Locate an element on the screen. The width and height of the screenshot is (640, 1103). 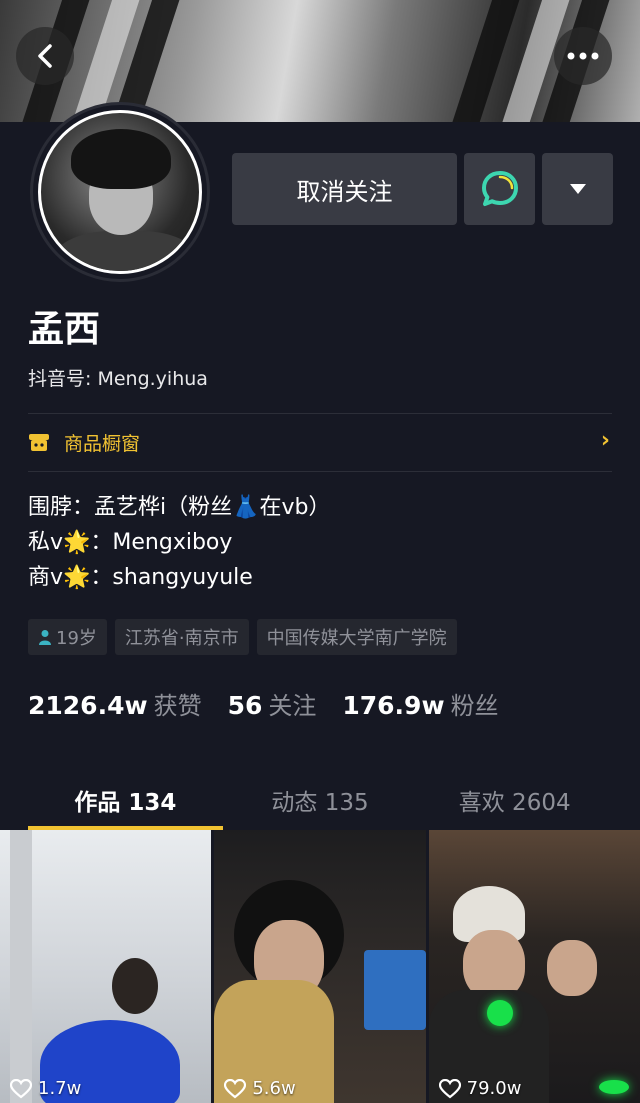
chevron-left-icon is located at coordinates (45, 56).